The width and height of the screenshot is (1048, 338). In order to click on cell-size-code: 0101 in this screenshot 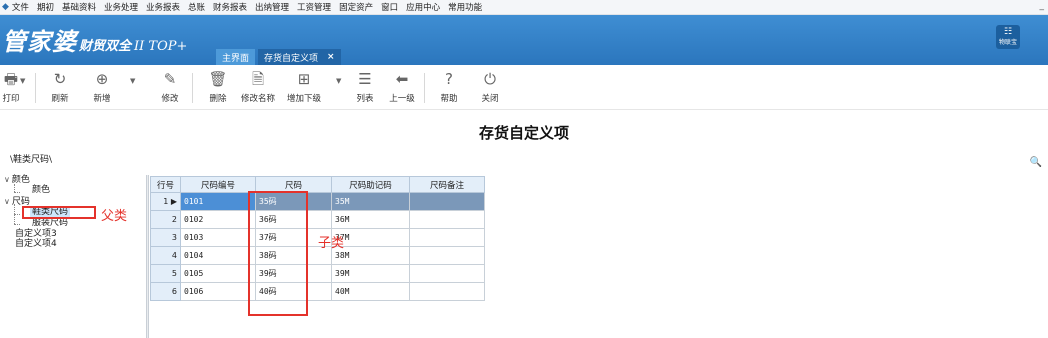, I will do `click(218, 201)`.